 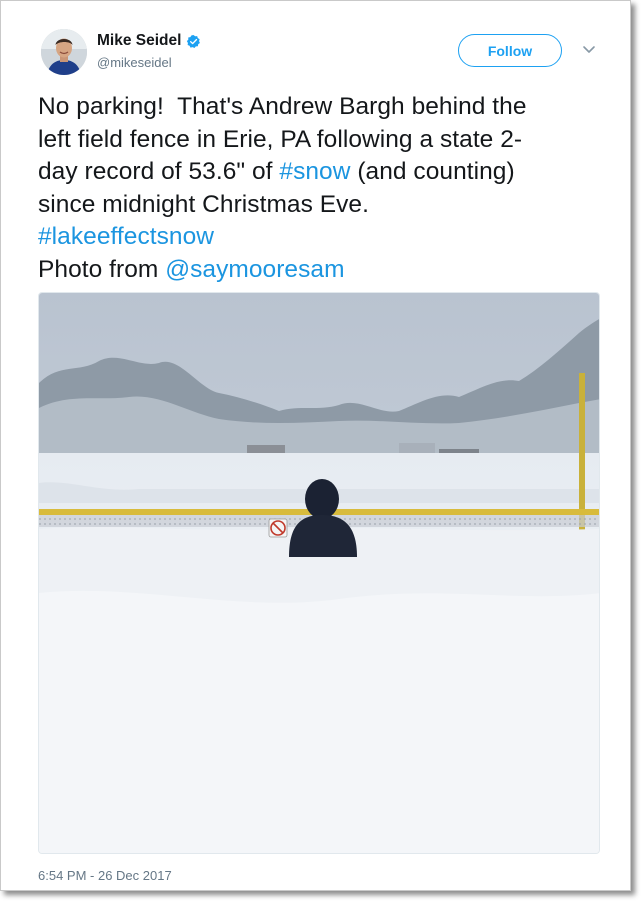 I want to click on hashtag-lakeeffectsnow-link: #lakeeffectsnow, so click(x=323, y=237).